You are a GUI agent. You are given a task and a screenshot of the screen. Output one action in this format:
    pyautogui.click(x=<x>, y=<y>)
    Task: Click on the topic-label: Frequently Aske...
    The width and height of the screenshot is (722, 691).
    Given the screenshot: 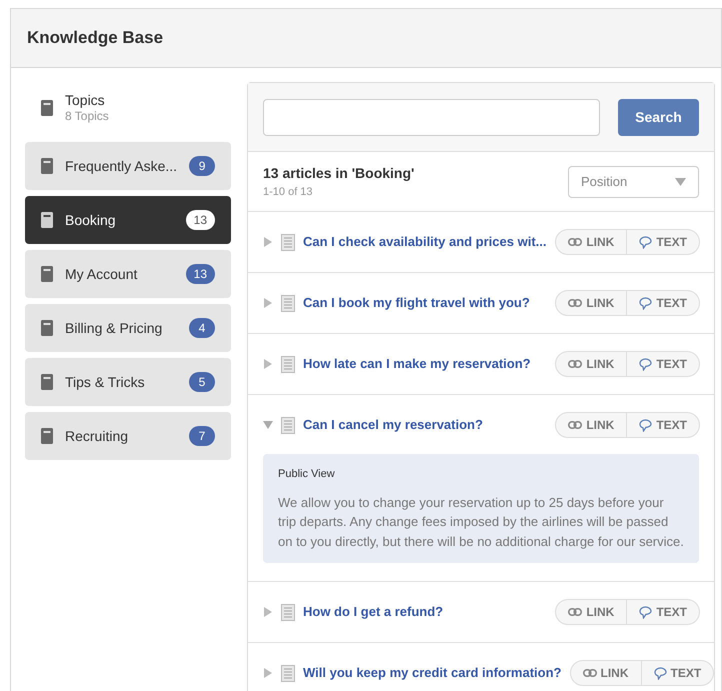 What is the action you would take?
    pyautogui.click(x=121, y=166)
    